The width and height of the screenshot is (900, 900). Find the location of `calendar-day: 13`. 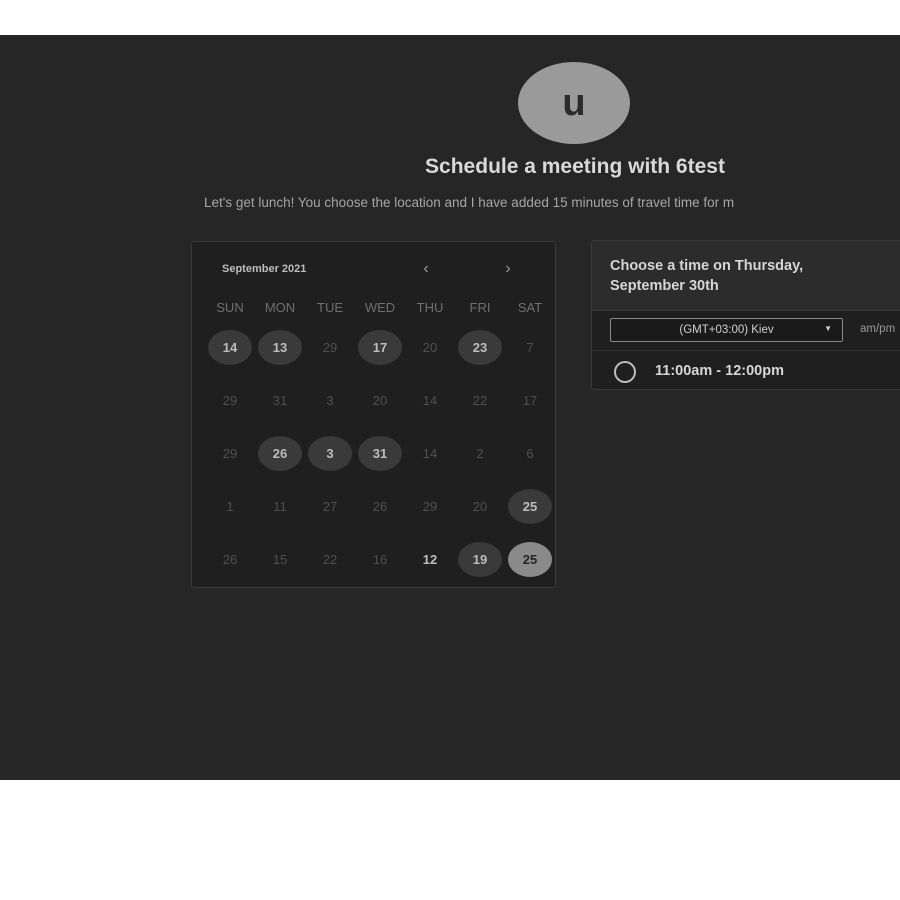

calendar-day: 13 is located at coordinates (280, 347).